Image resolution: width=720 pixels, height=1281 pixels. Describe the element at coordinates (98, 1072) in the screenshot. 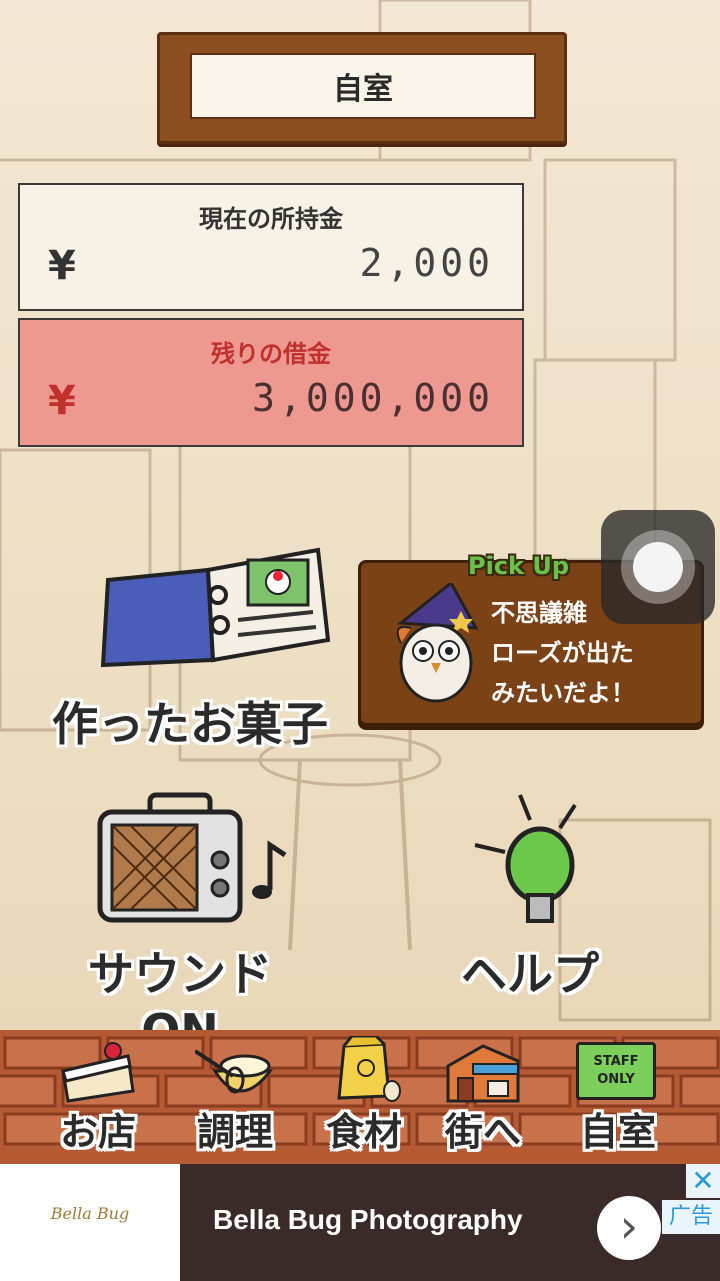

I see `cake-icon` at that location.